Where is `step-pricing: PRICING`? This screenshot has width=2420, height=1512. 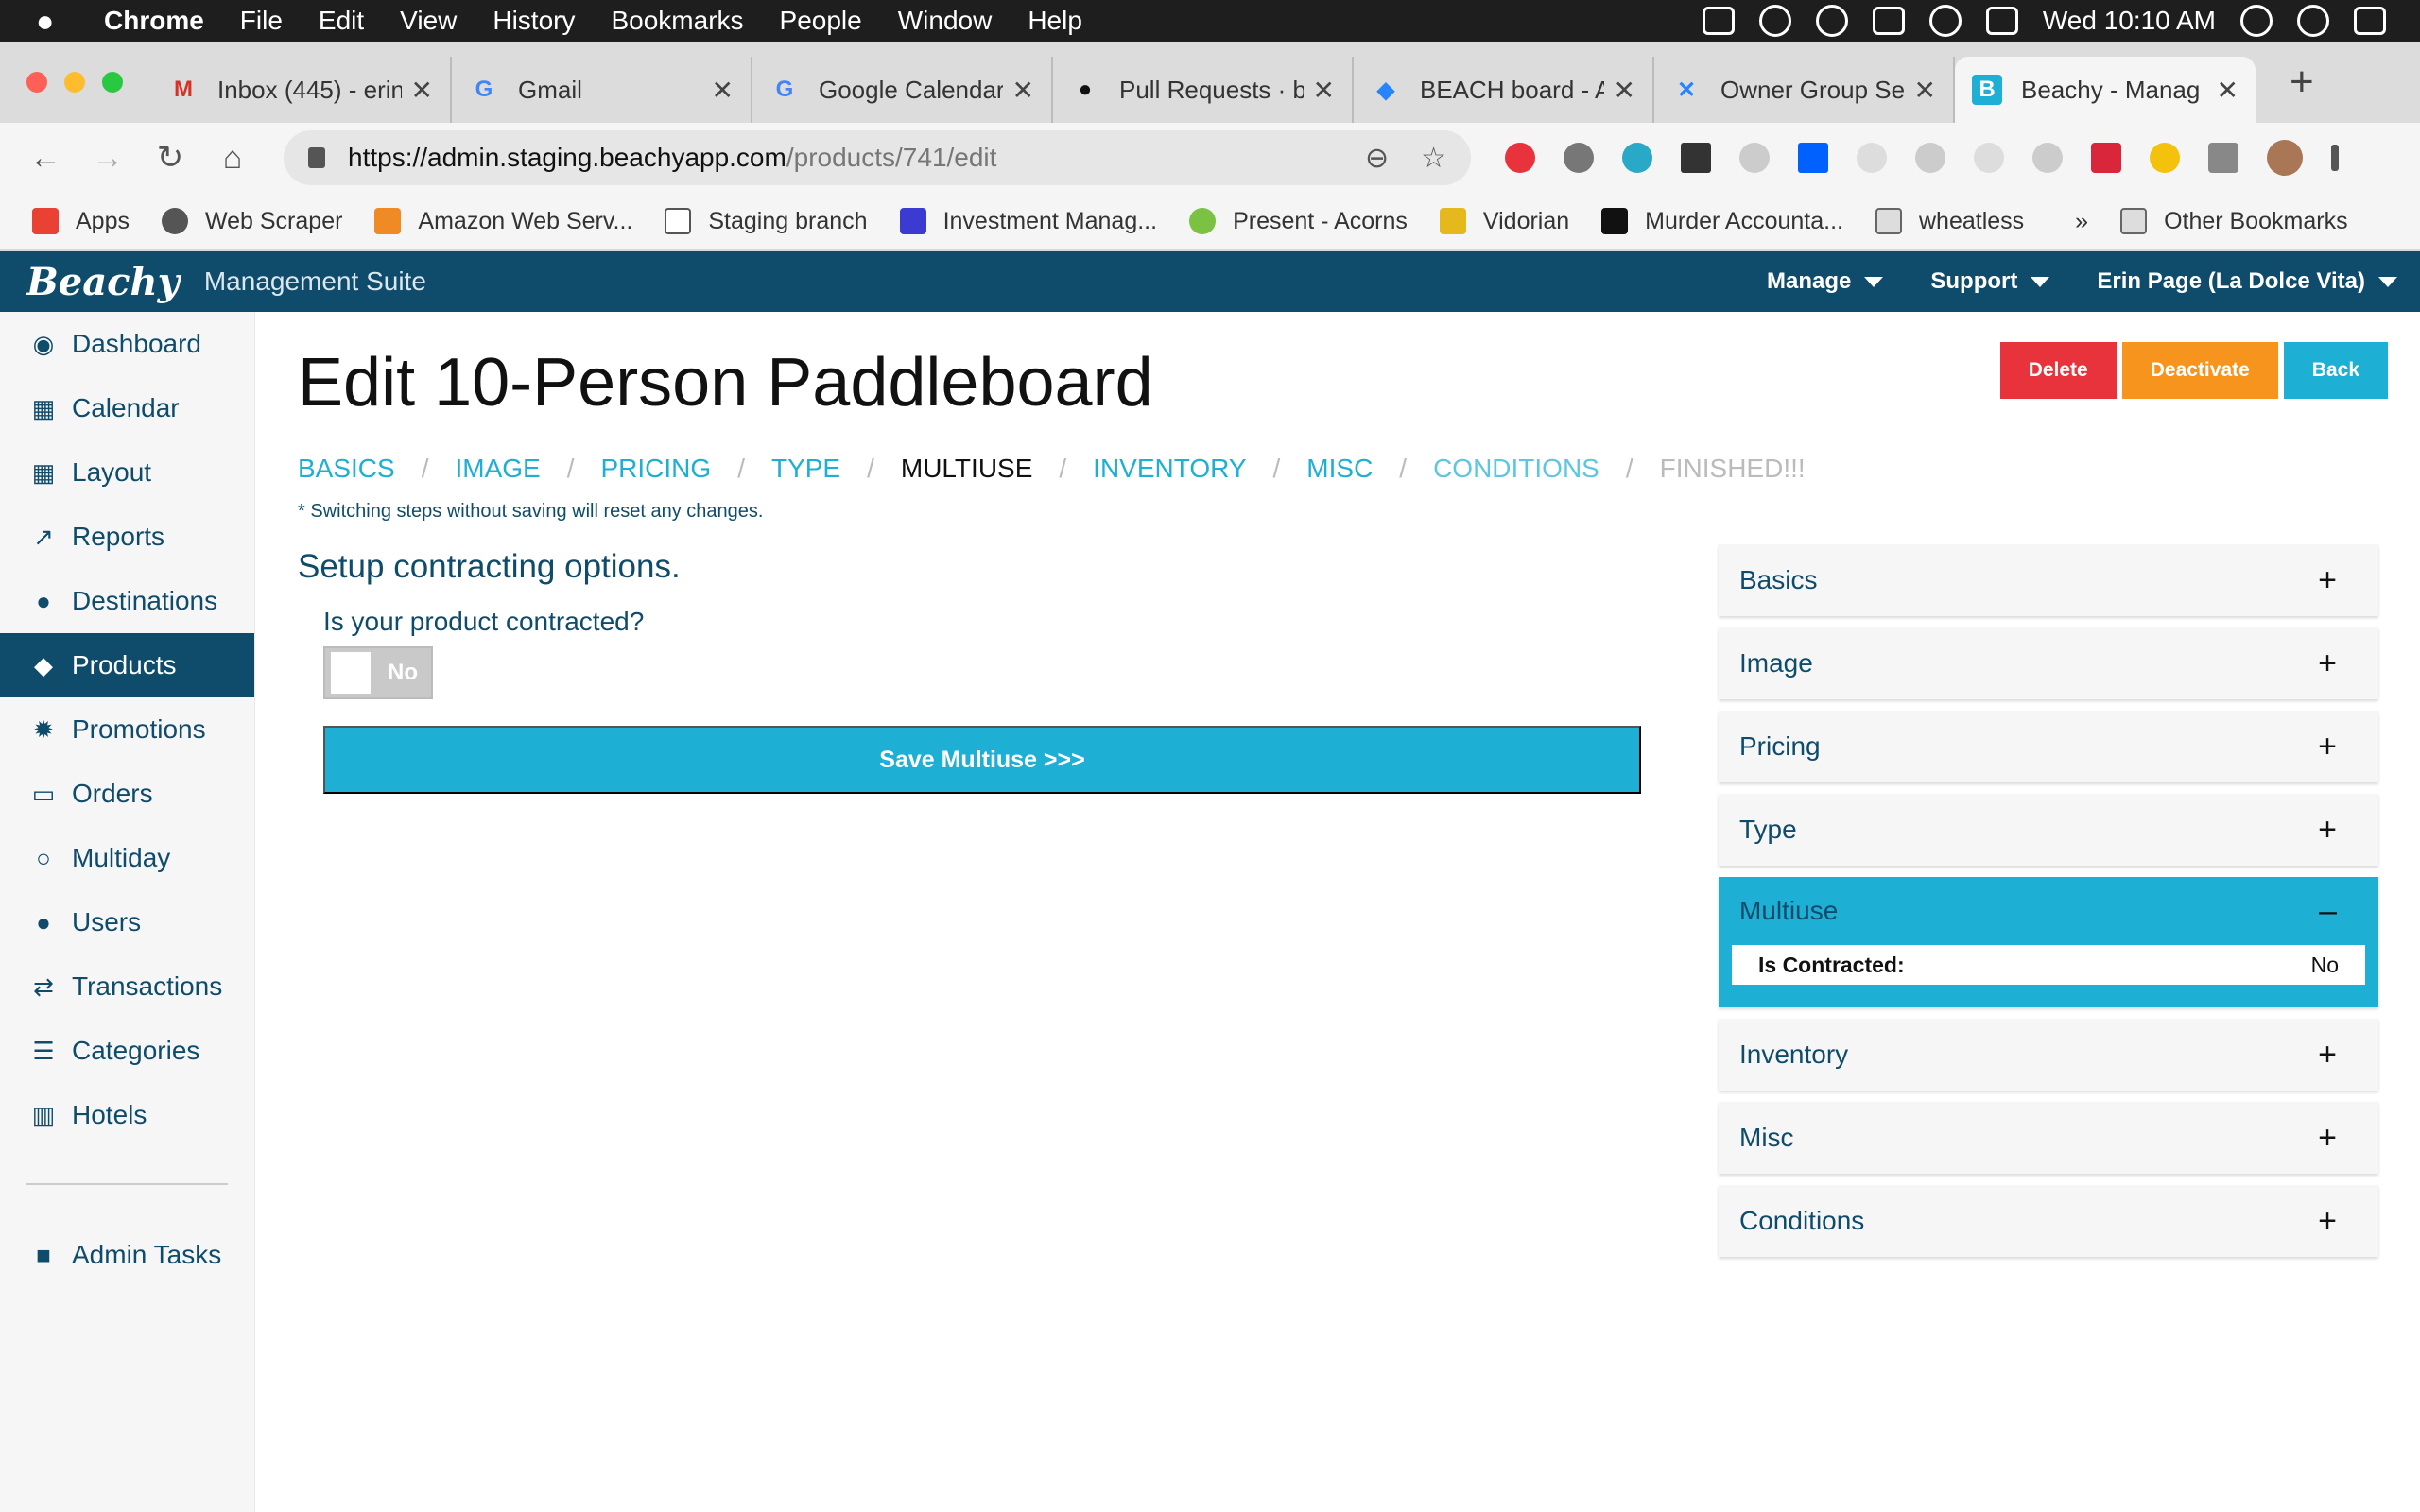 step-pricing: PRICING is located at coordinates (656, 469).